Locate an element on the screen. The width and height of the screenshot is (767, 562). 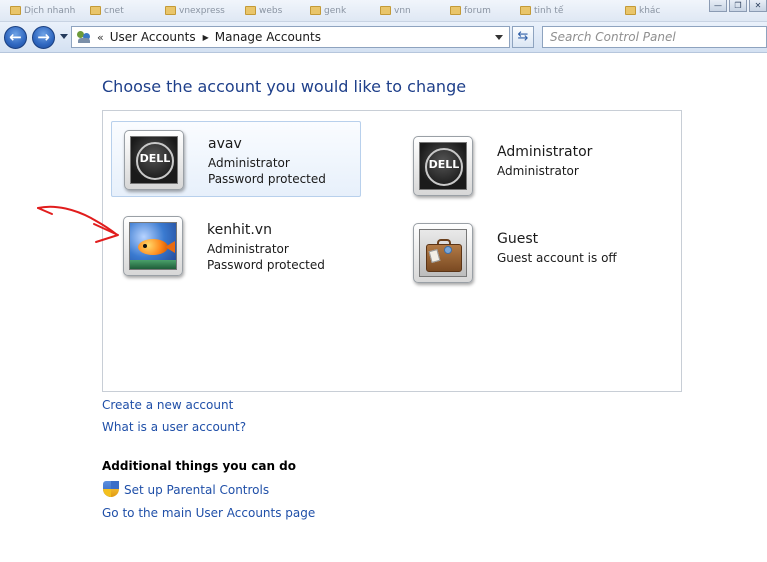
bookmark-folder: vnexpress is located at coordinates (195, 10).